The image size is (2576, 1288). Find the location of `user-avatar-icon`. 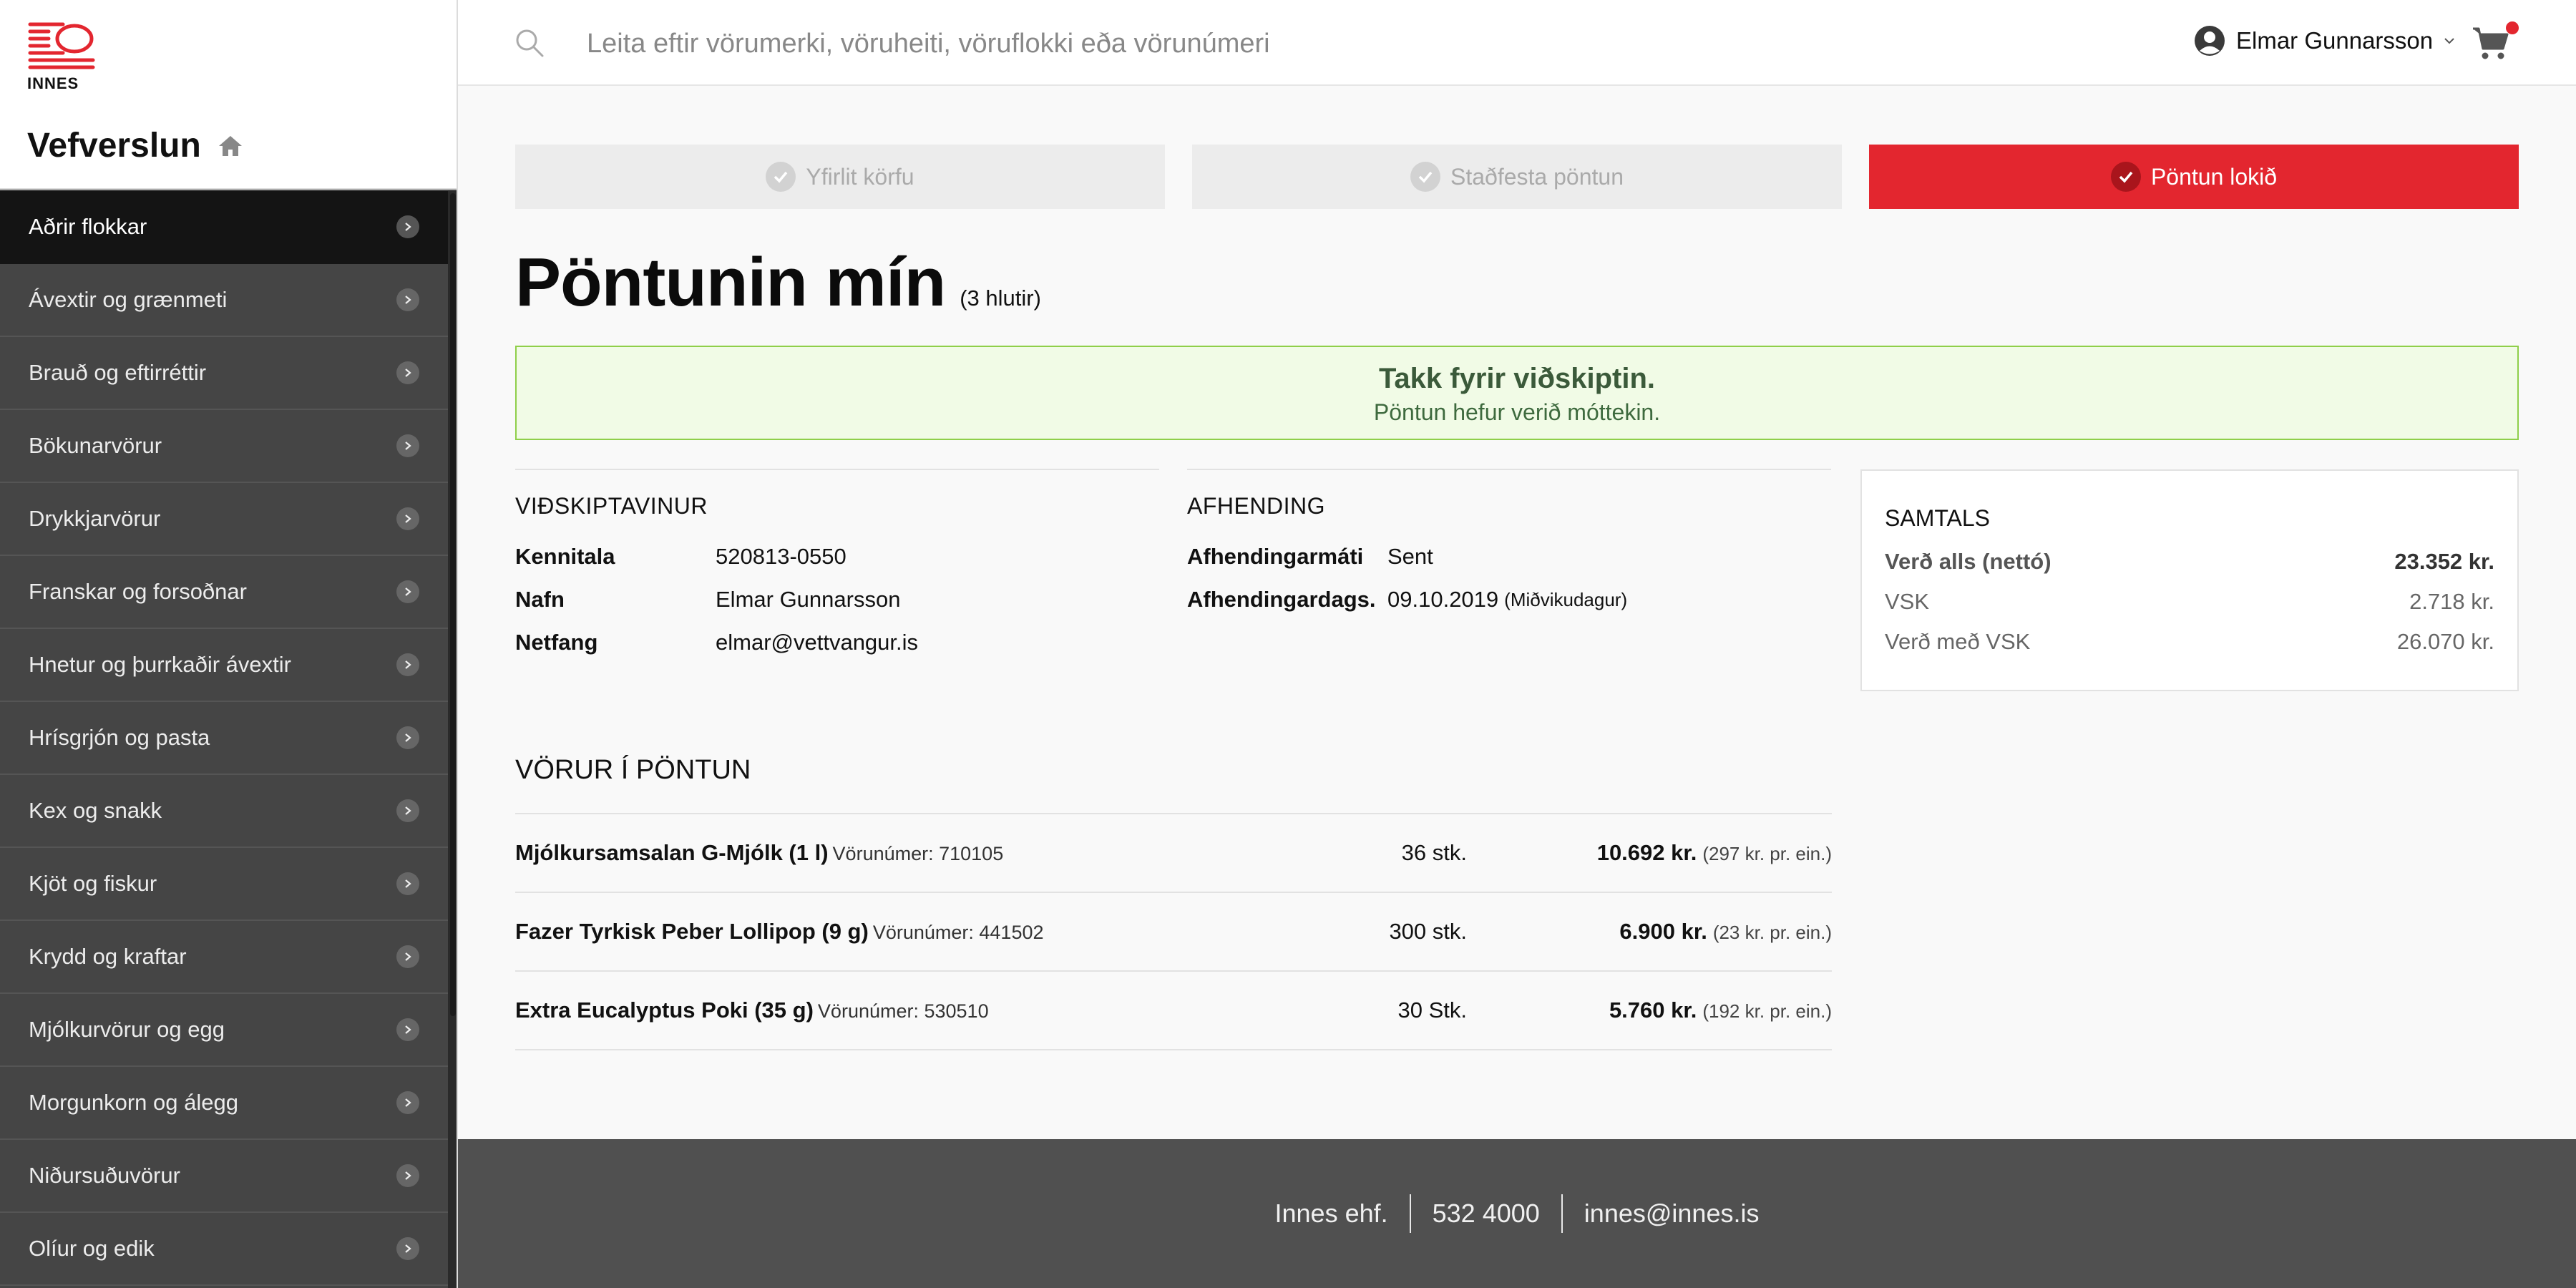

user-avatar-icon is located at coordinates (2210, 41).